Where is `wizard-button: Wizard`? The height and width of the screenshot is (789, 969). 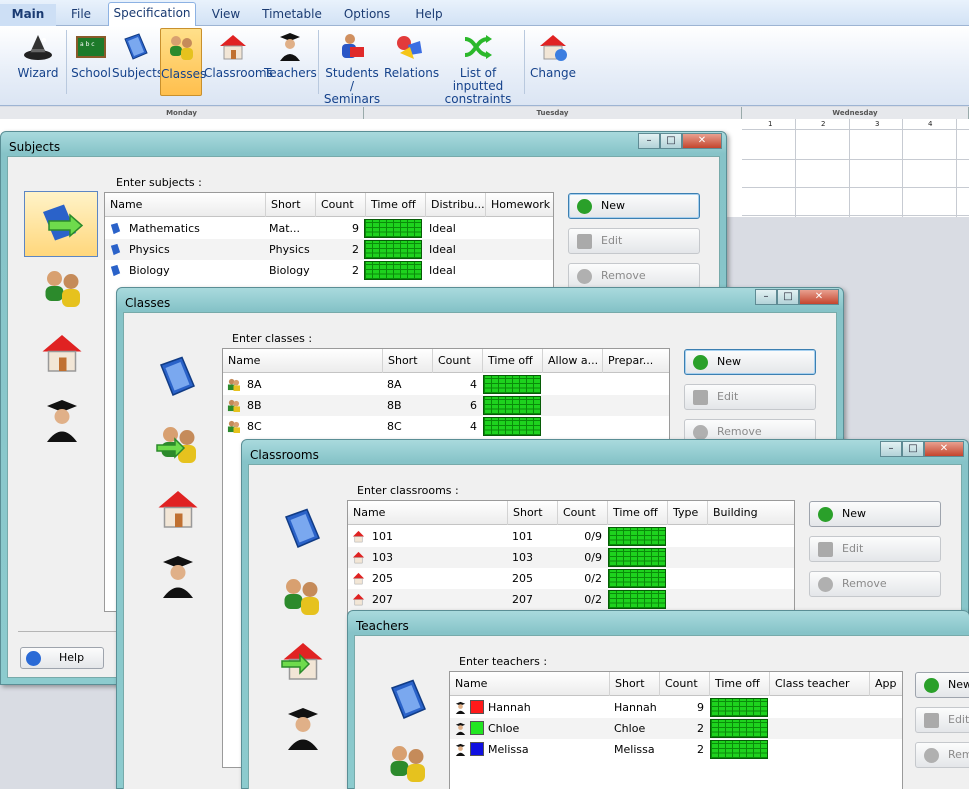
wizard-button: Wizard is located at coordinates (38, 62).